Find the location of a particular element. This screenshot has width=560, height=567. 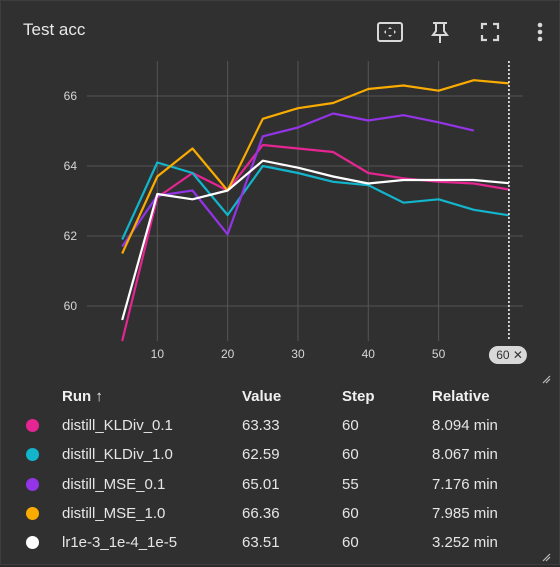

card-title: Test acc is located at coordinates (54, 29).